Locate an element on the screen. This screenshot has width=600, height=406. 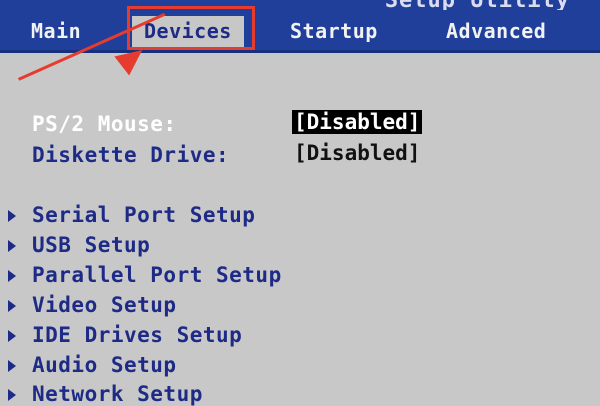
setting-value-ps2-mouse: [Disabled] is located at coordinates (357, 122).